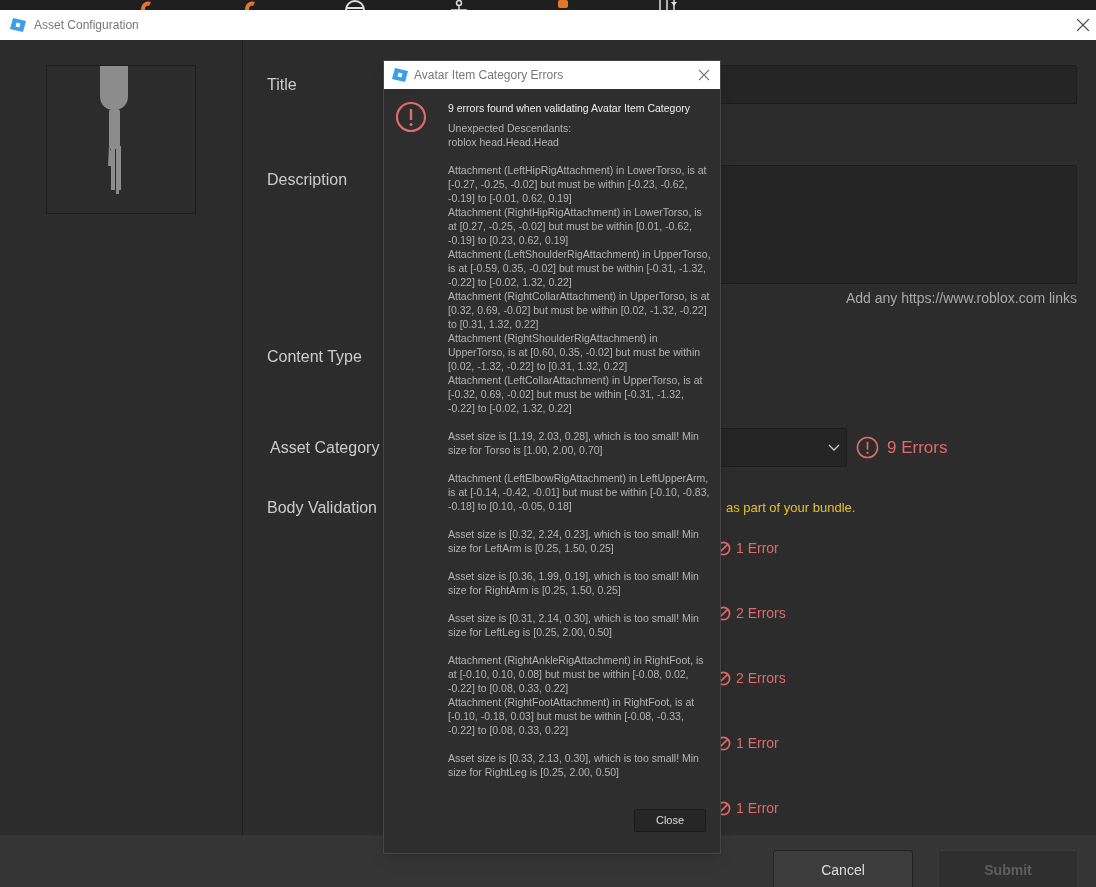 This screenshot has height=887, width=1096. What do you see at coordinates (322, 508) in the screenshot?
I see `field-label: Body Validation` at bounding box center [322, 508].